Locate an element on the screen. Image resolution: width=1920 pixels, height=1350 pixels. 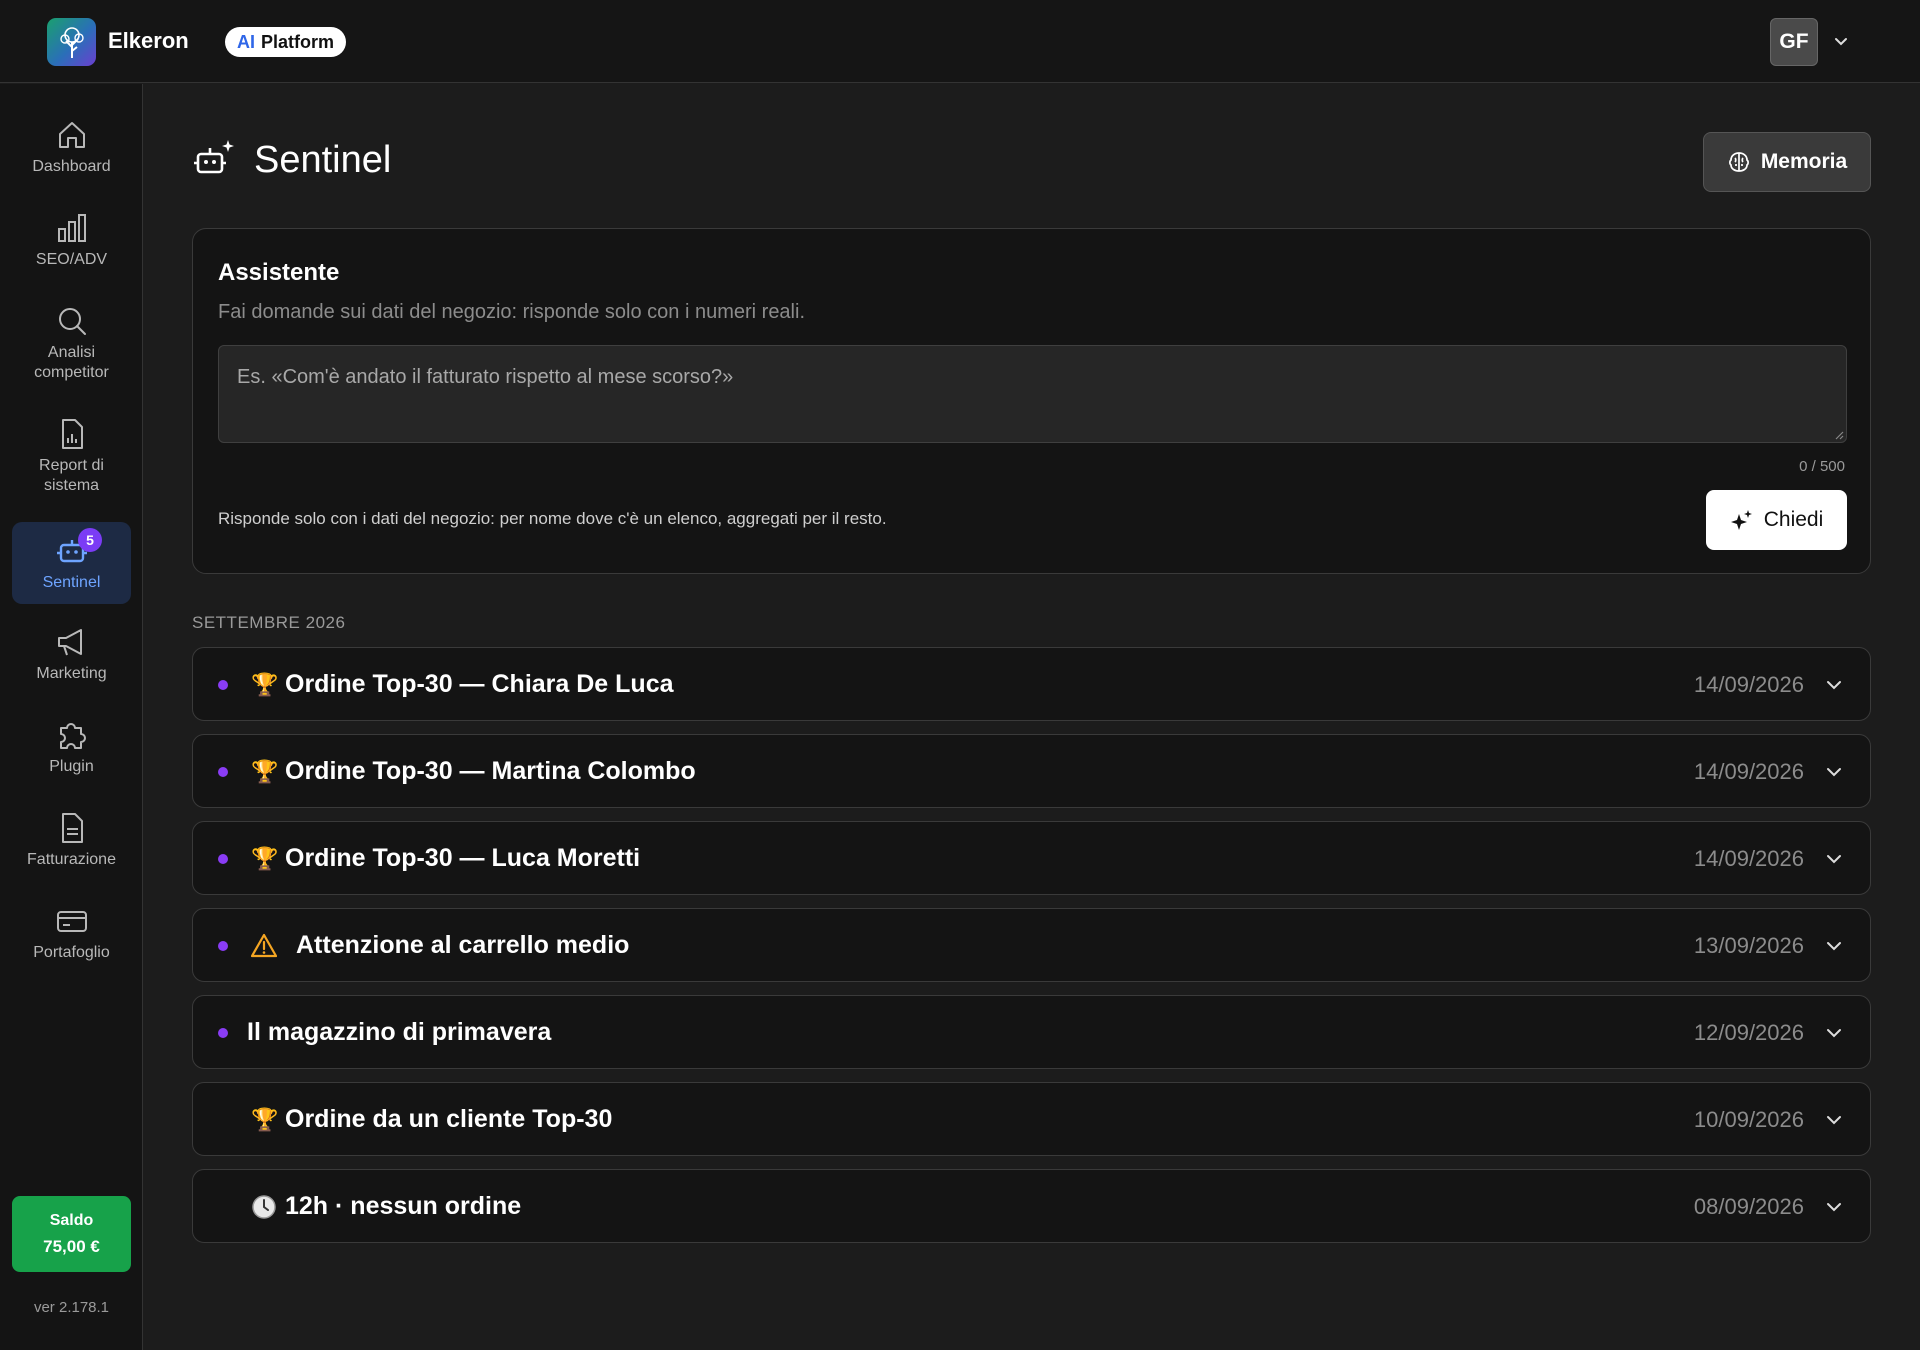
sidebar-item-label: Portafoglio is located at coordinates (71, 952).